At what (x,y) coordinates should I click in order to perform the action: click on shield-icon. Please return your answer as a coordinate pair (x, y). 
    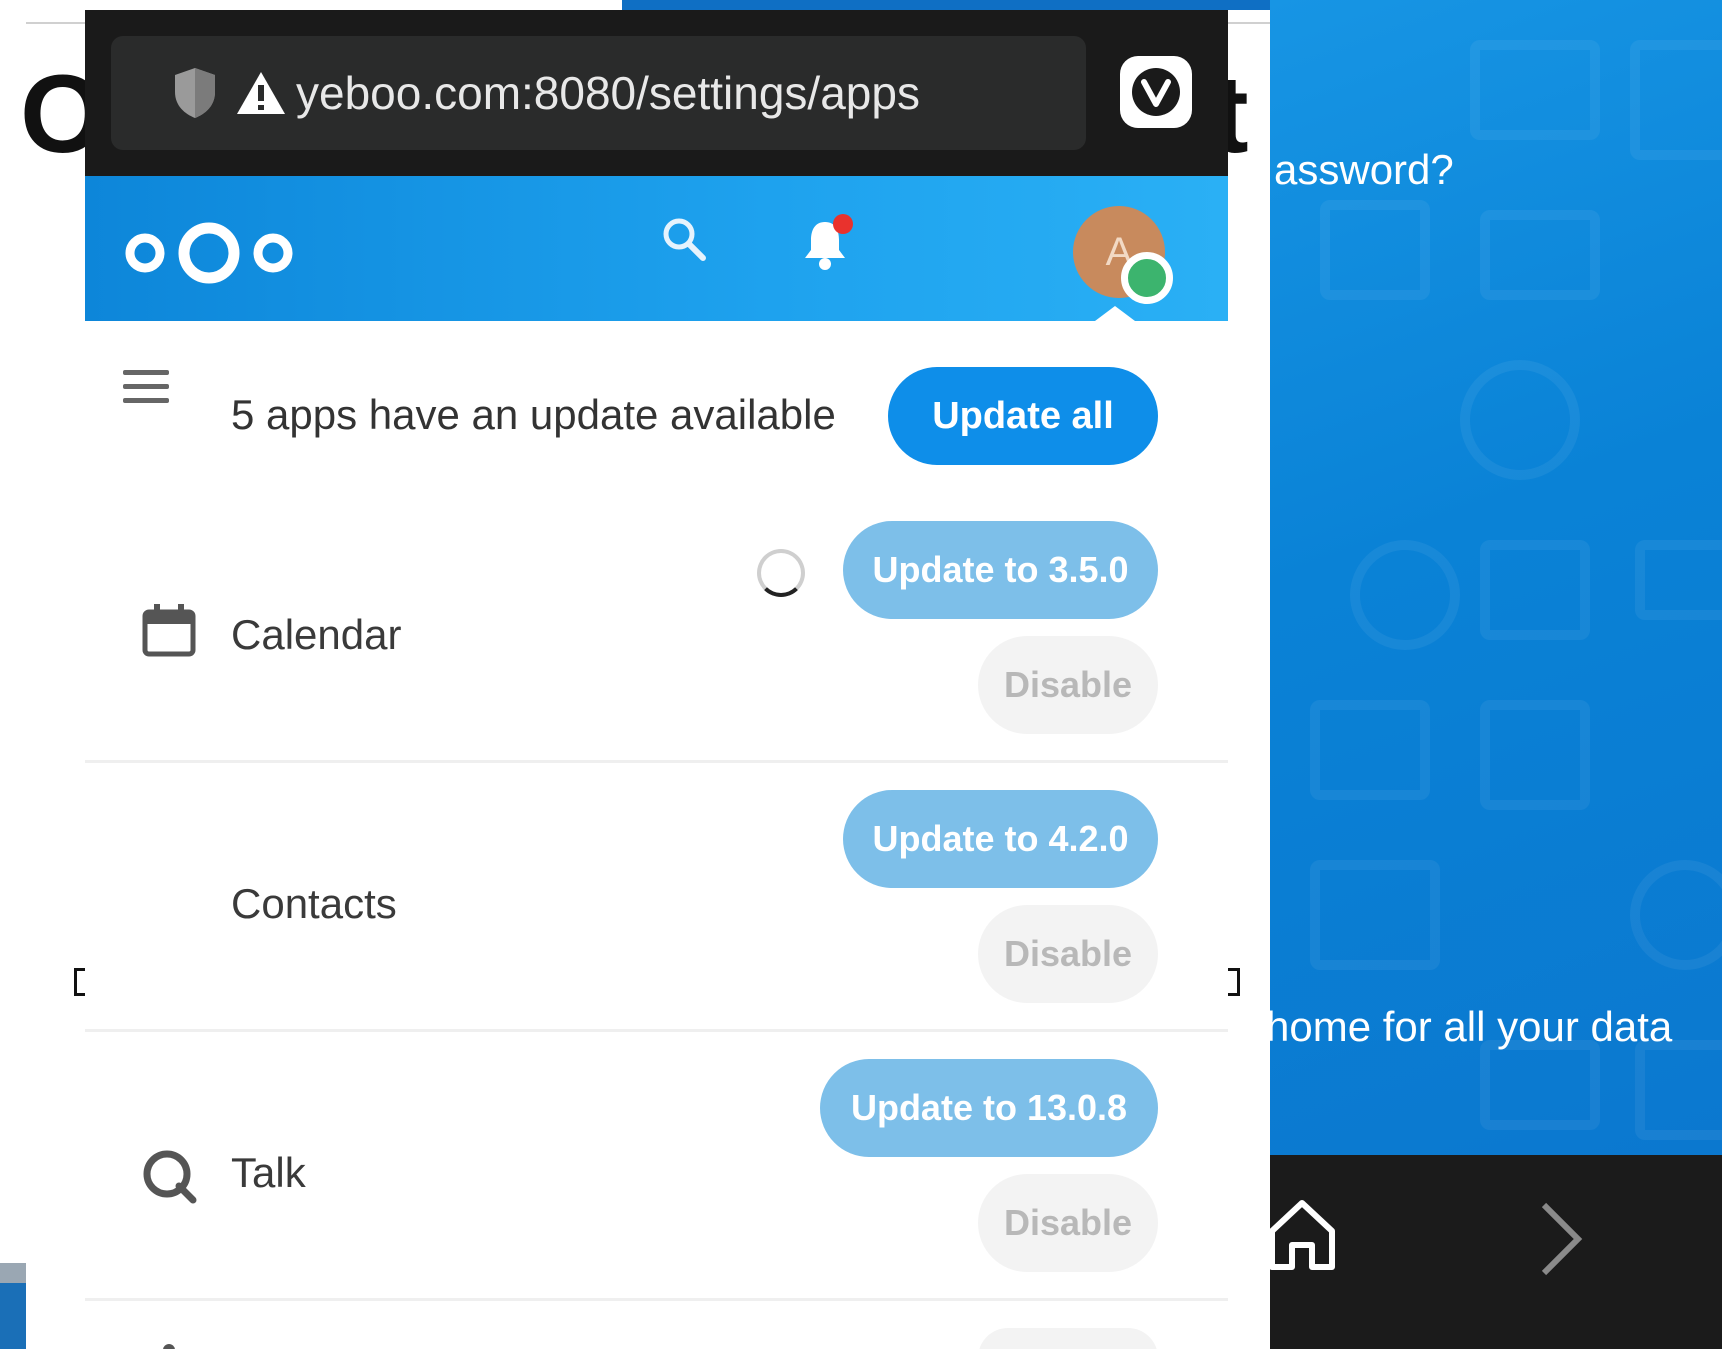
    Looking at the image, I should click on (195, 93).